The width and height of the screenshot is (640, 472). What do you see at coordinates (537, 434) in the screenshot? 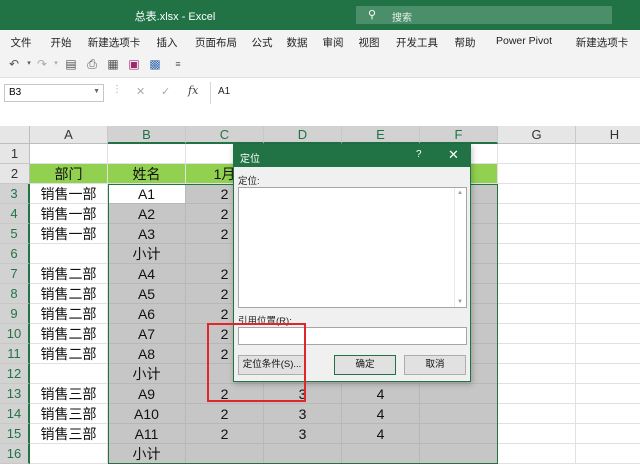
I see `cell-g15` at bounding box center [537, 434].